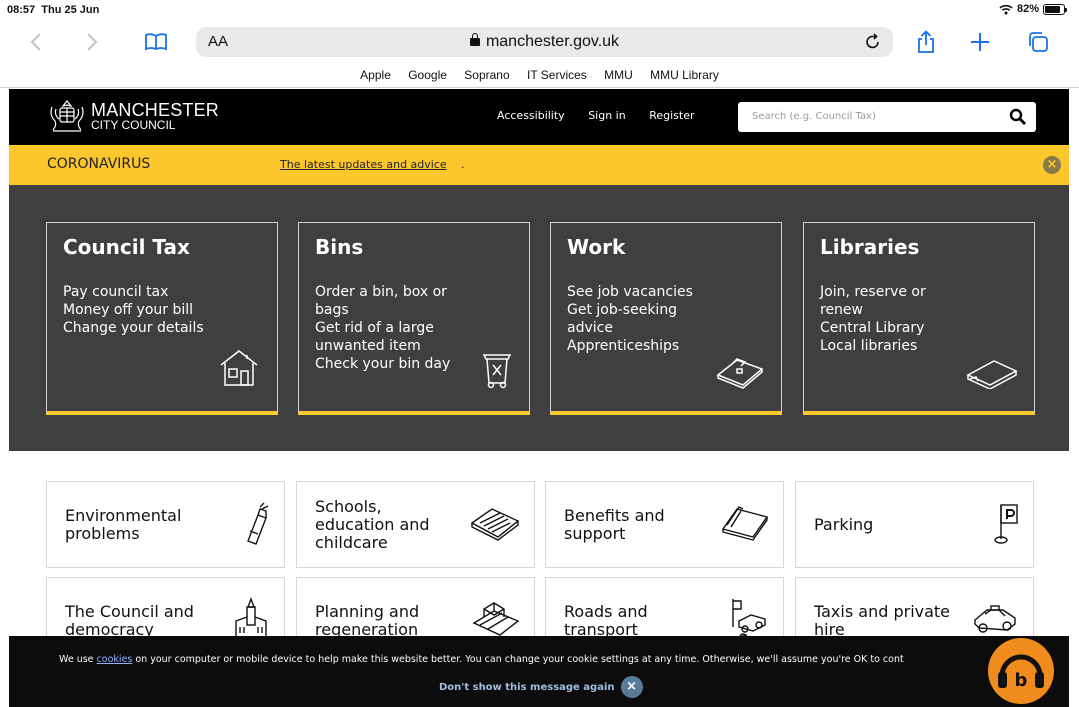  I want to click on wheelie-bin-icon, so click(497, 371).